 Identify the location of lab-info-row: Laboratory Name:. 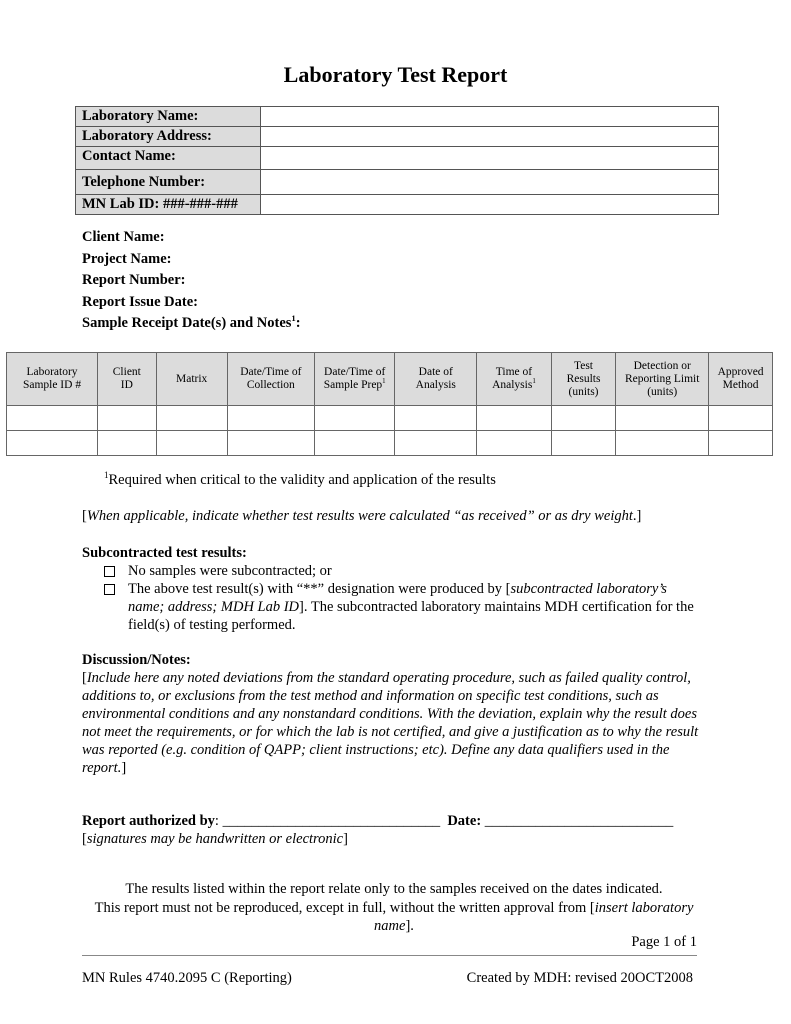
(397, 116).